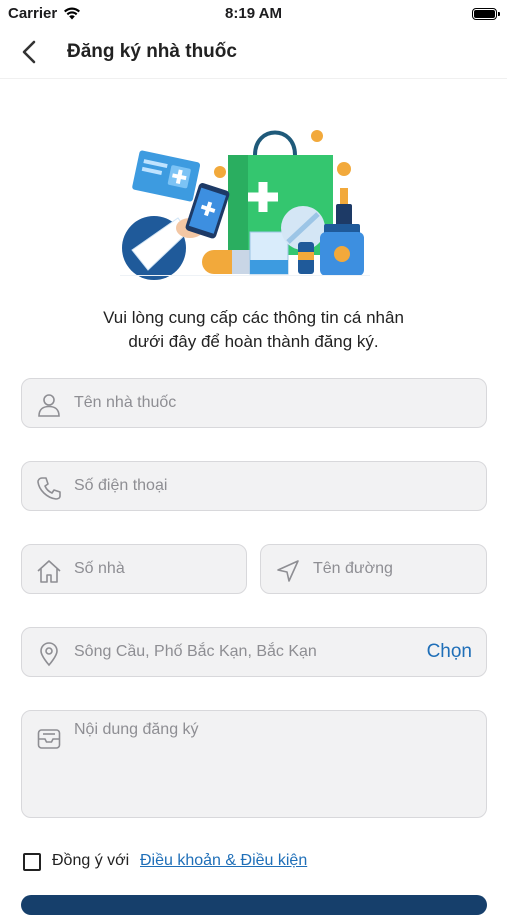 The width and height of the screenshot is (507, 915). Describe the element at coordinates (134, 569) in the screenshot. I see `house-number-field: Số nhà` at that location.